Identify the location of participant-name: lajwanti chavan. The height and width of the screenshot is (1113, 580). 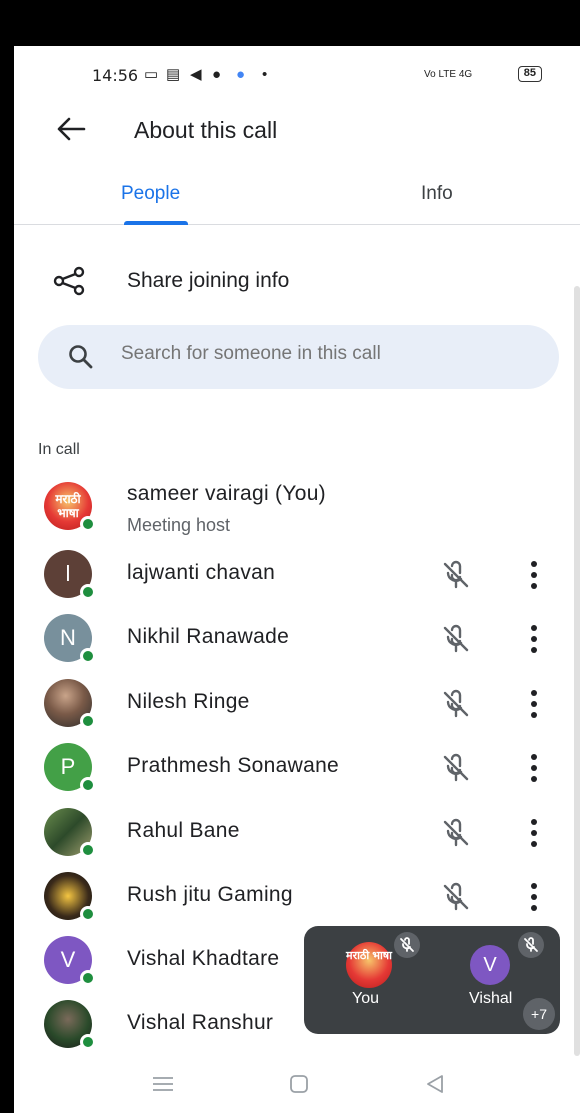
(201, 572).